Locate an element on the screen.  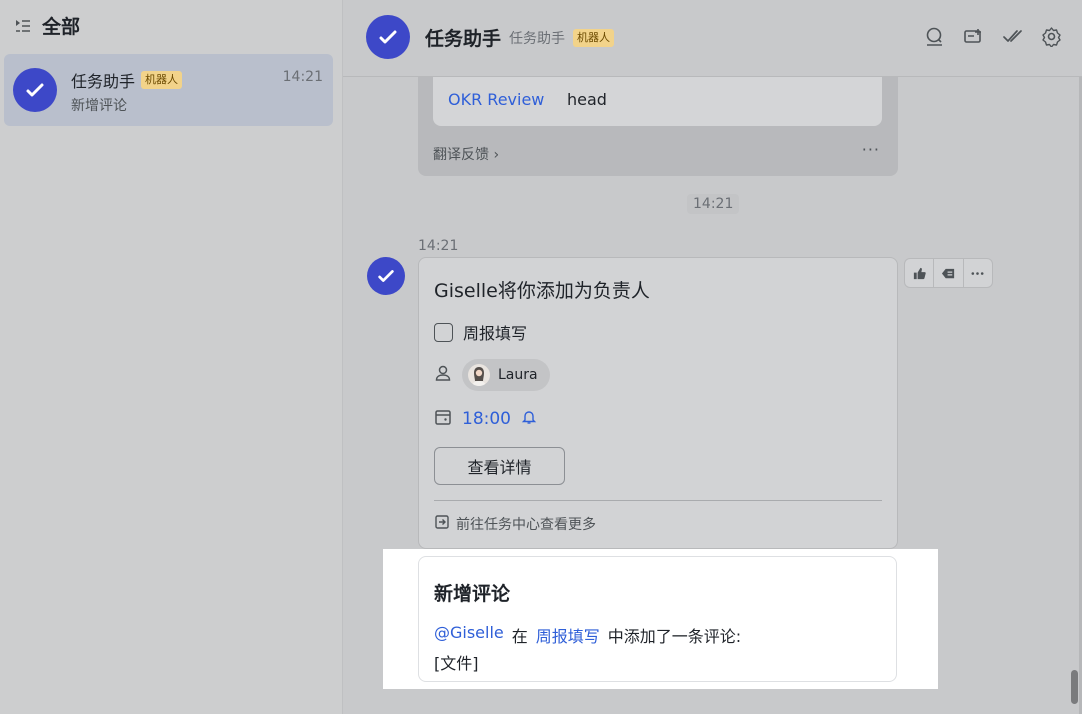
task-link: 周报填写 is located at coordinates (568, 635).